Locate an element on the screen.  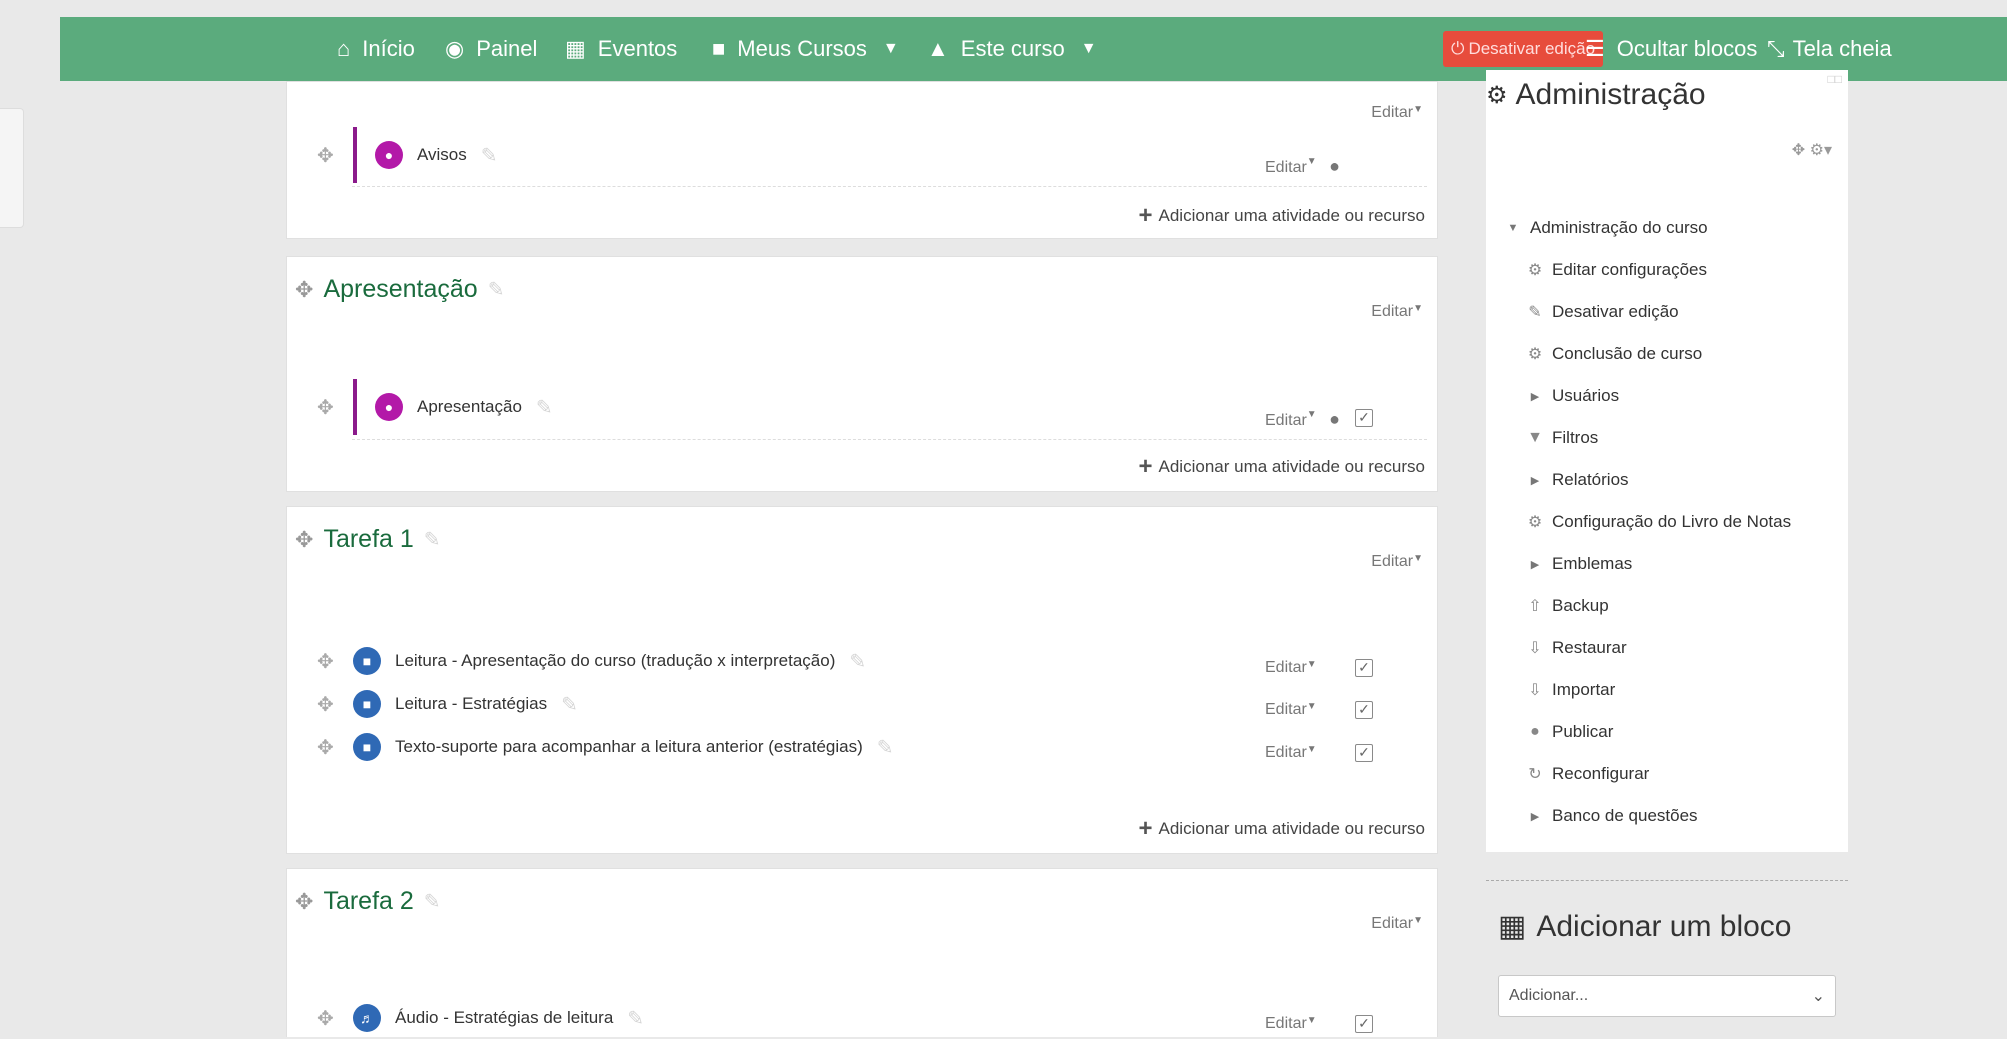
calendar-icon: ▦ is located at coordinates (575, 48).